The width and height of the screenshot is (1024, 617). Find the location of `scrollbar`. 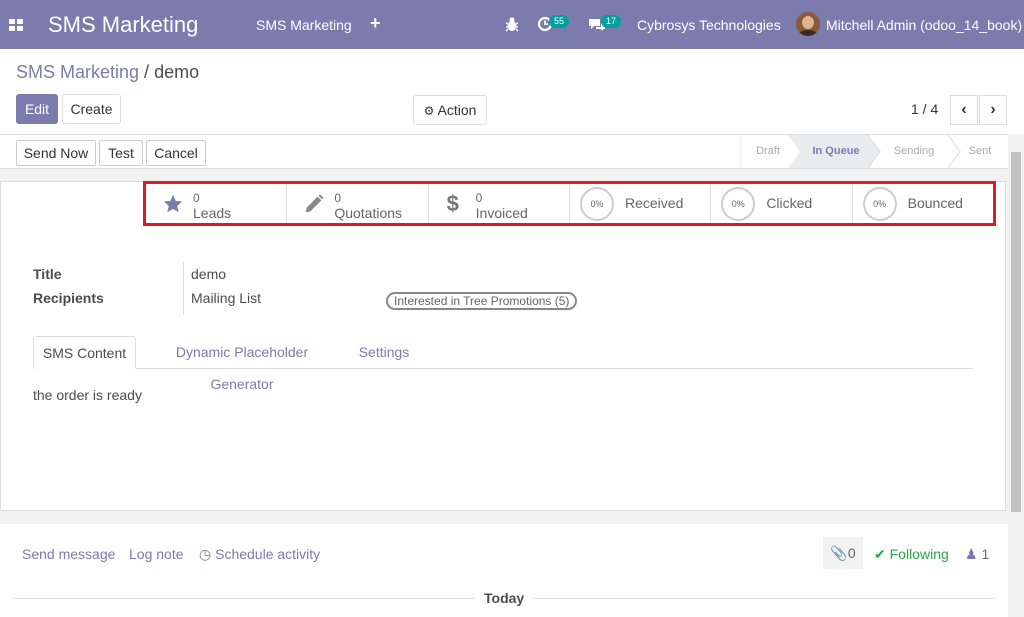

scrollbar is located at coordinates (1016, 375).